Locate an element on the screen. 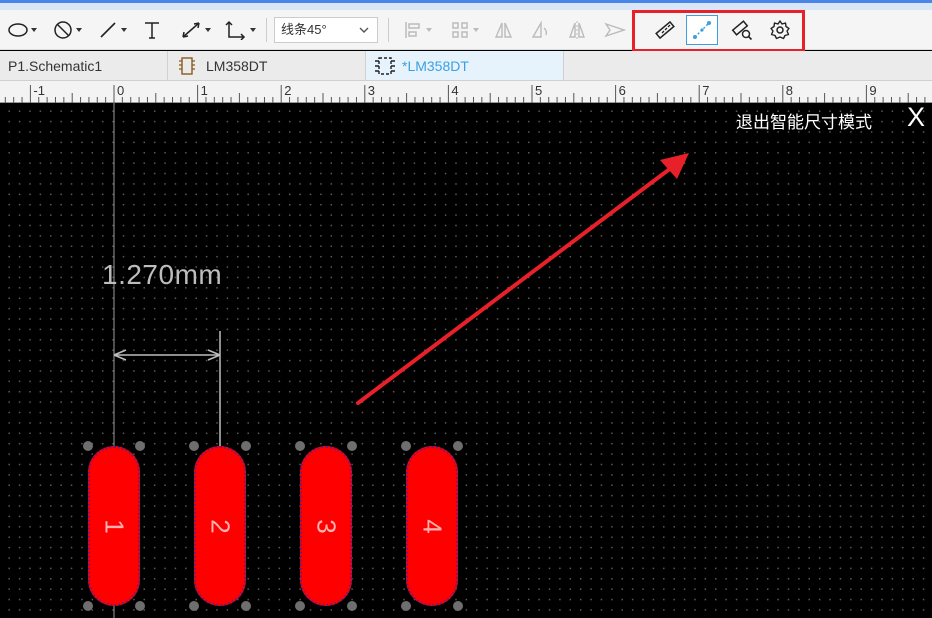 This screenshot has height=618, width=932. pad-3: 3 is located at coordinates (326, 526).